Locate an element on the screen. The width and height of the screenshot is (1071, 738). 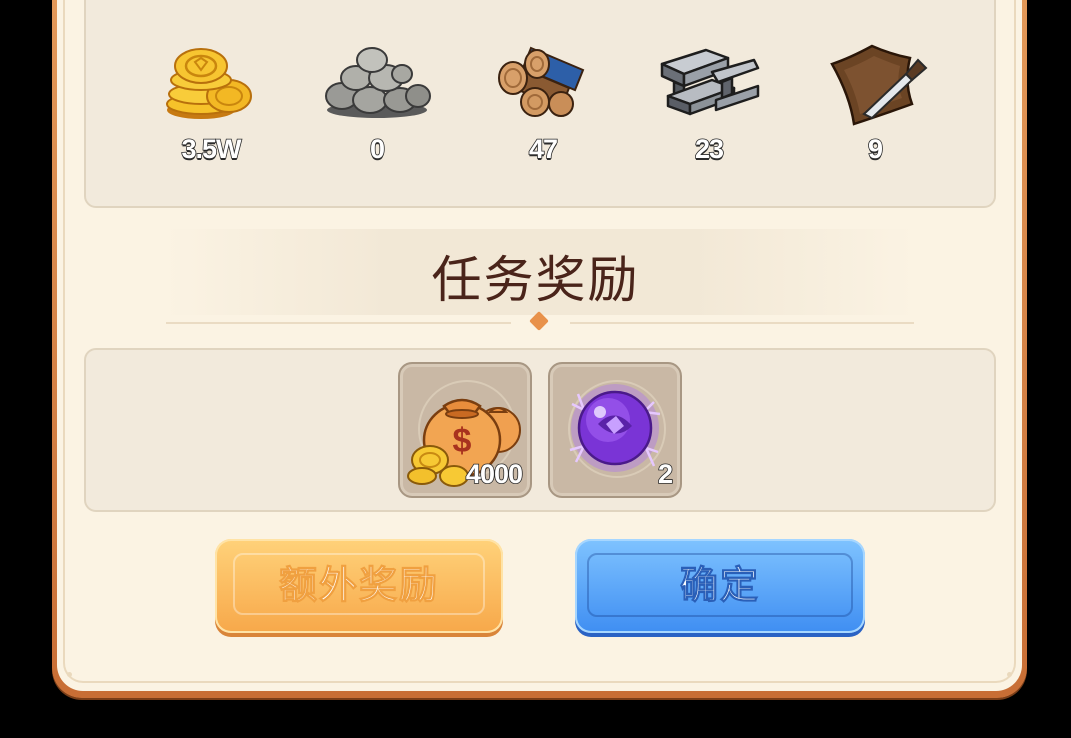
stone-pile-icon is located at coordinates (378, 82).